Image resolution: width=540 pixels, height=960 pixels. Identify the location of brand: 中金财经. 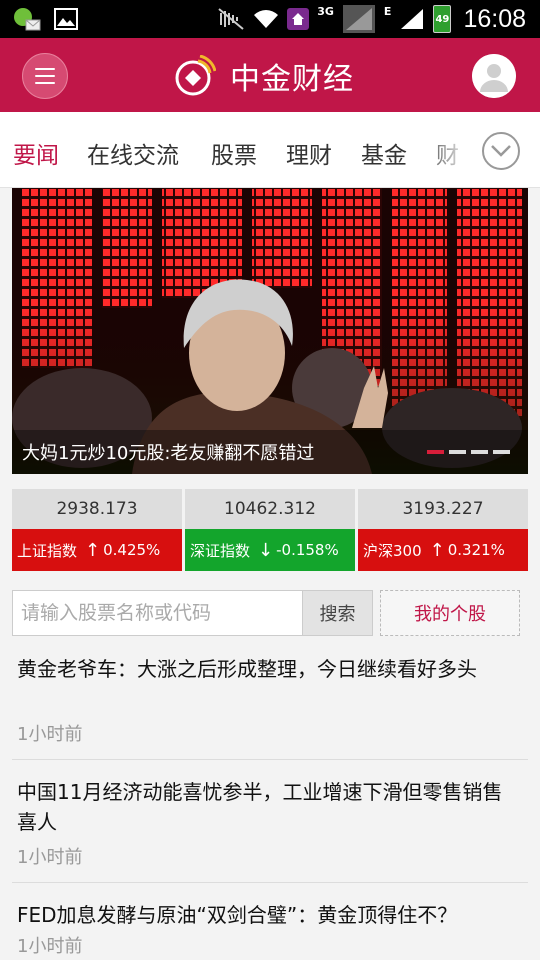
(264, 76).